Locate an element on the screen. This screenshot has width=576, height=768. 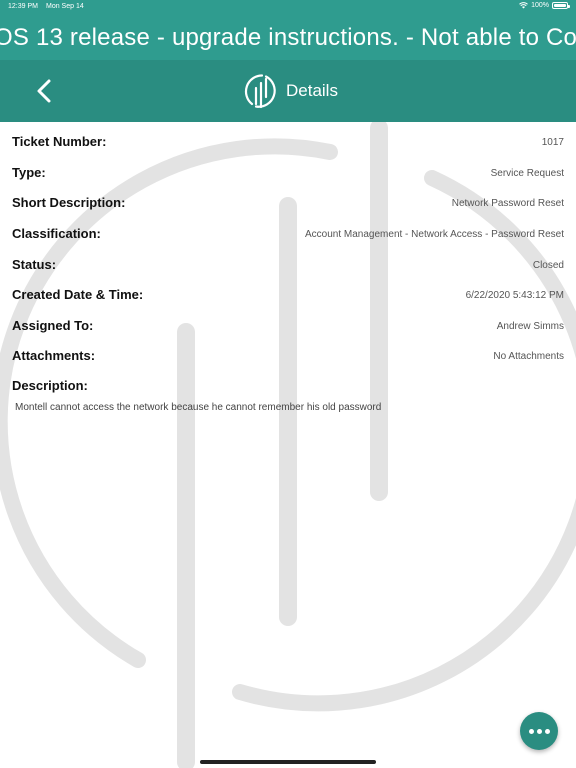
created-label: Created Date & Time: is located at coordinates (78, 294).